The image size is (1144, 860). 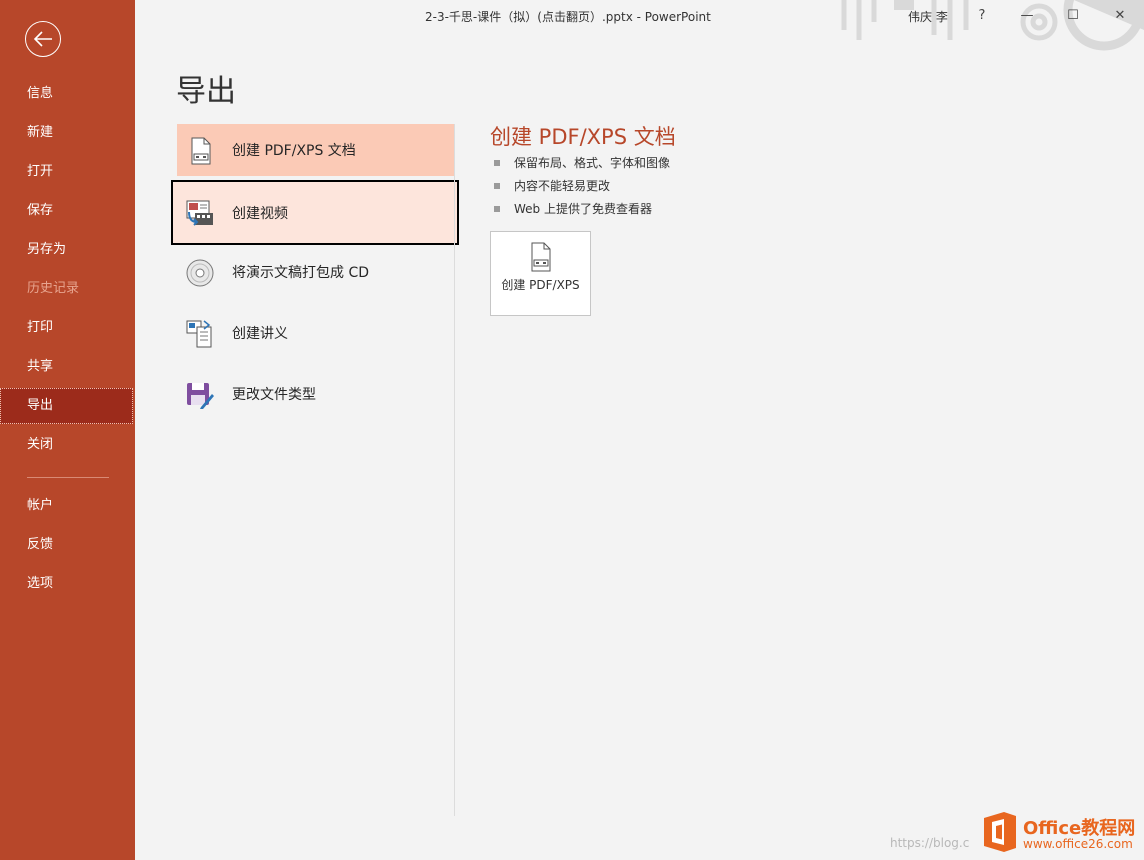 What do you see at coordinates (66, 506) in the screenshot?
I see `nav-account: 帐户` at bounding box center [66, 506].